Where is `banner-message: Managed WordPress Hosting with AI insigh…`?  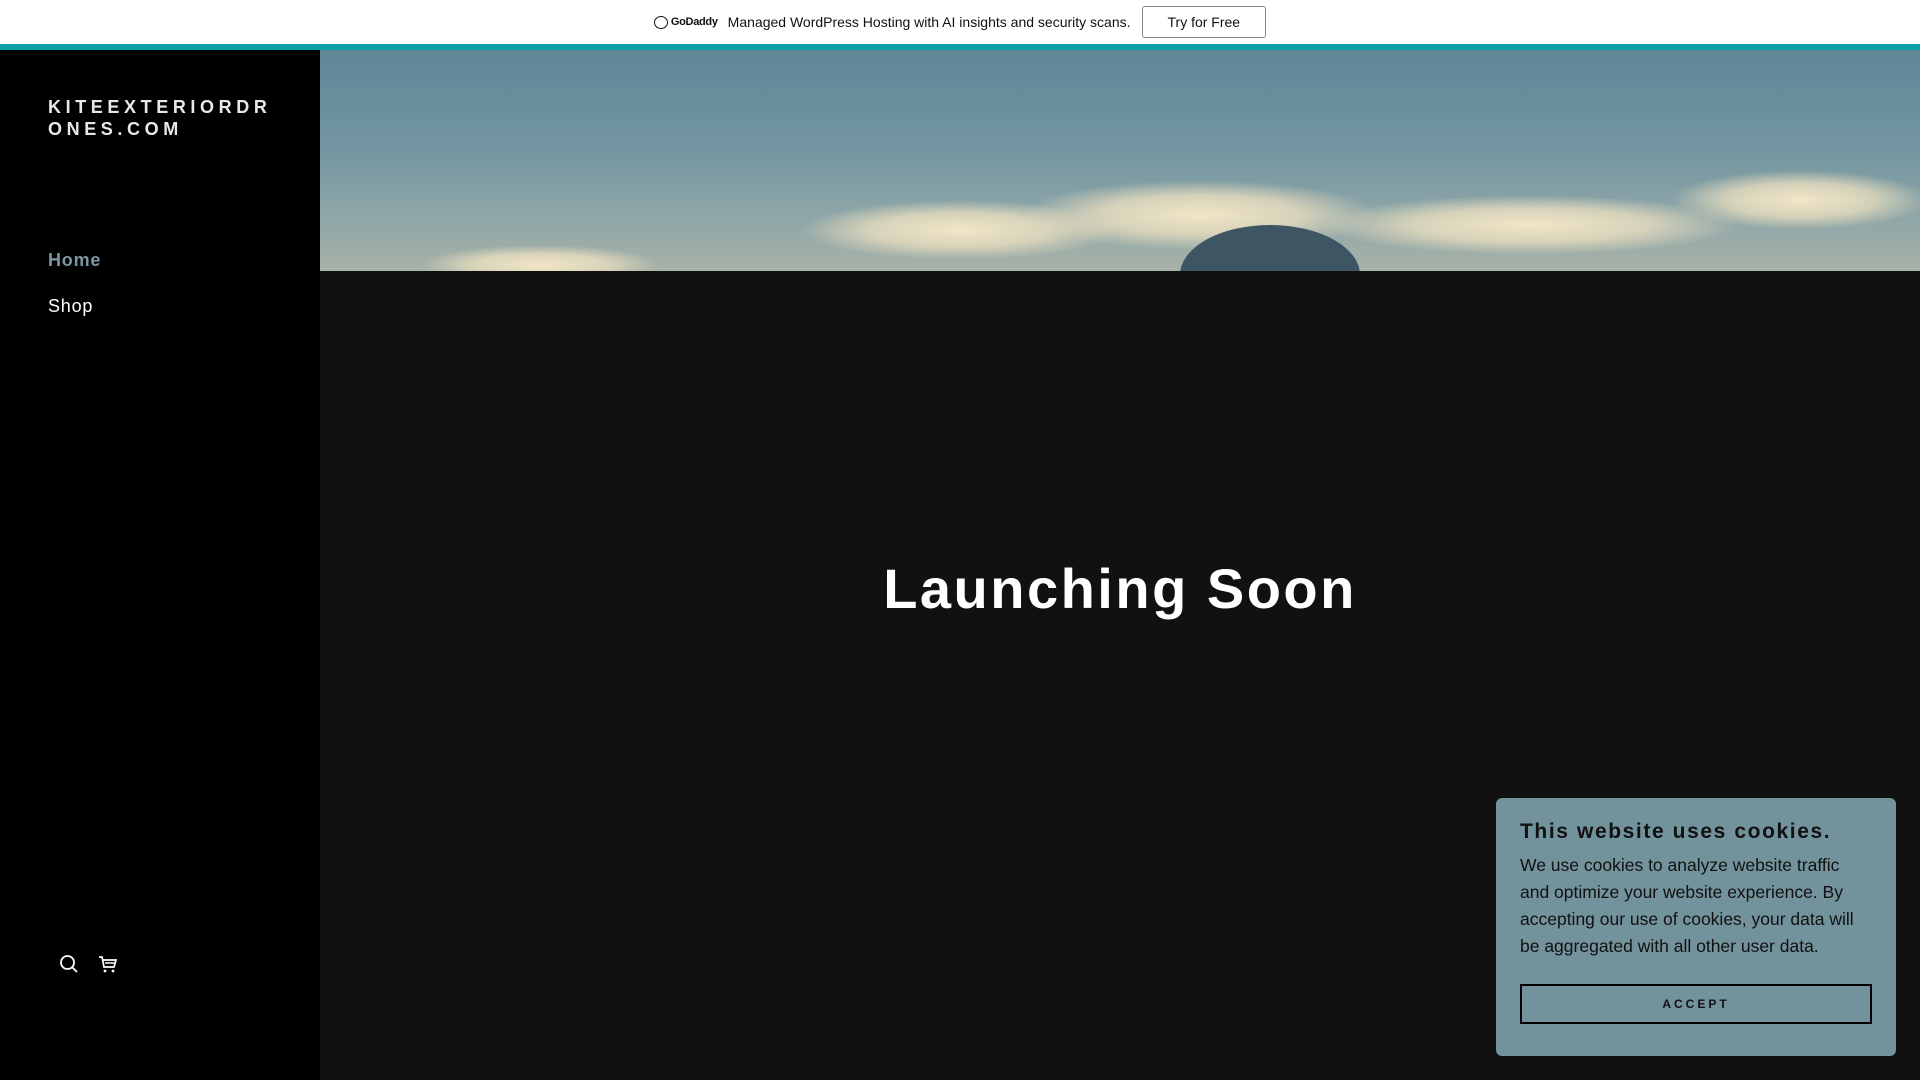
banner-message: Managed WordPress Hosting with AI insigh… is located at coordinates (929, 22).